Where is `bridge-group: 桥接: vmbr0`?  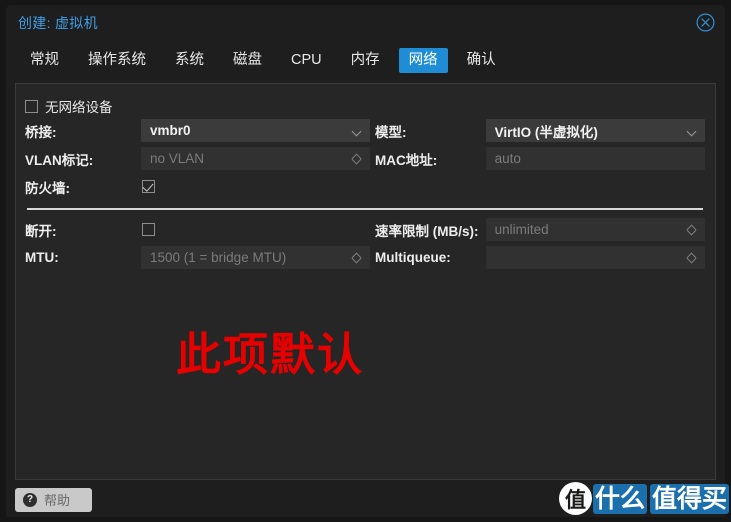
bridge-group: 桥接: vmbr0 is located at coordinates (200, 130).